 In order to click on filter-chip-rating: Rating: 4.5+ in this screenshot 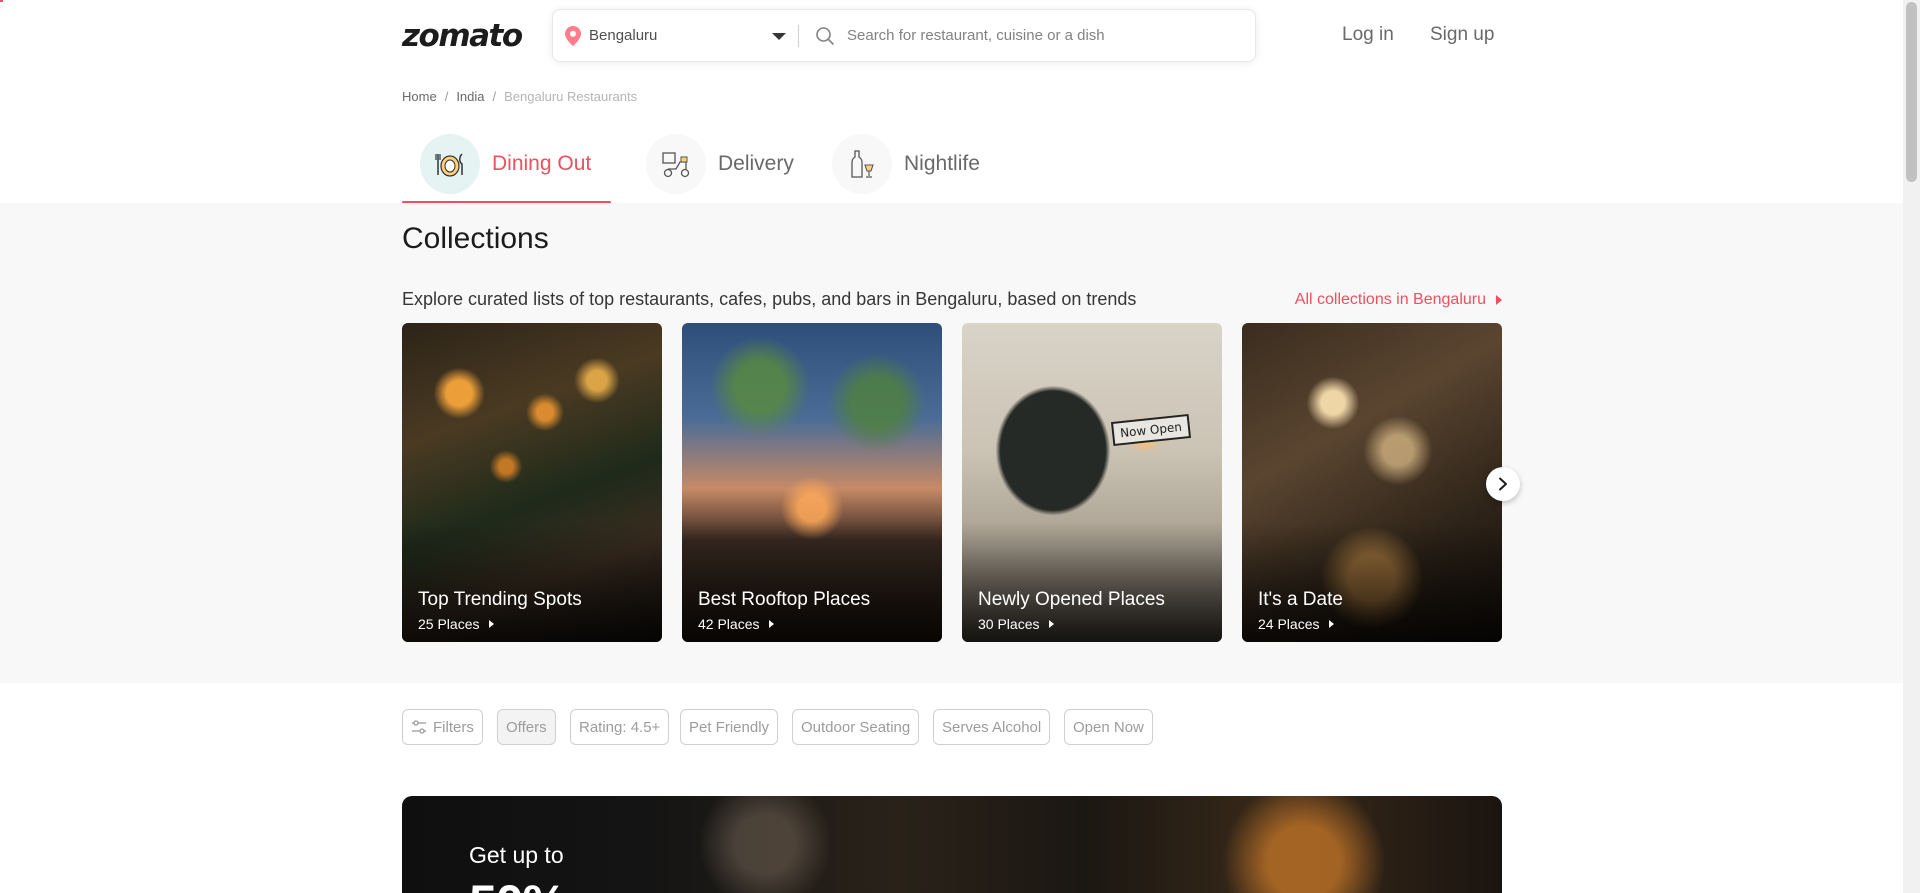, I will do `click(620, 727)`.